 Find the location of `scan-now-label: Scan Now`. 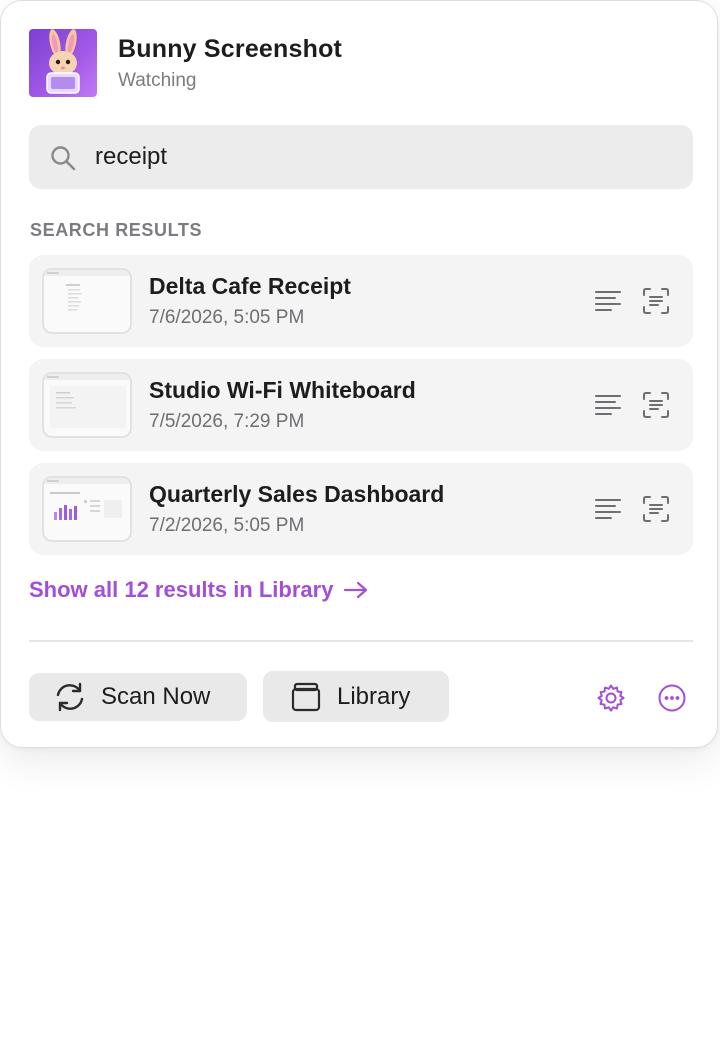

scan-now-label: Scan Now is located at coordinates (156, 696).